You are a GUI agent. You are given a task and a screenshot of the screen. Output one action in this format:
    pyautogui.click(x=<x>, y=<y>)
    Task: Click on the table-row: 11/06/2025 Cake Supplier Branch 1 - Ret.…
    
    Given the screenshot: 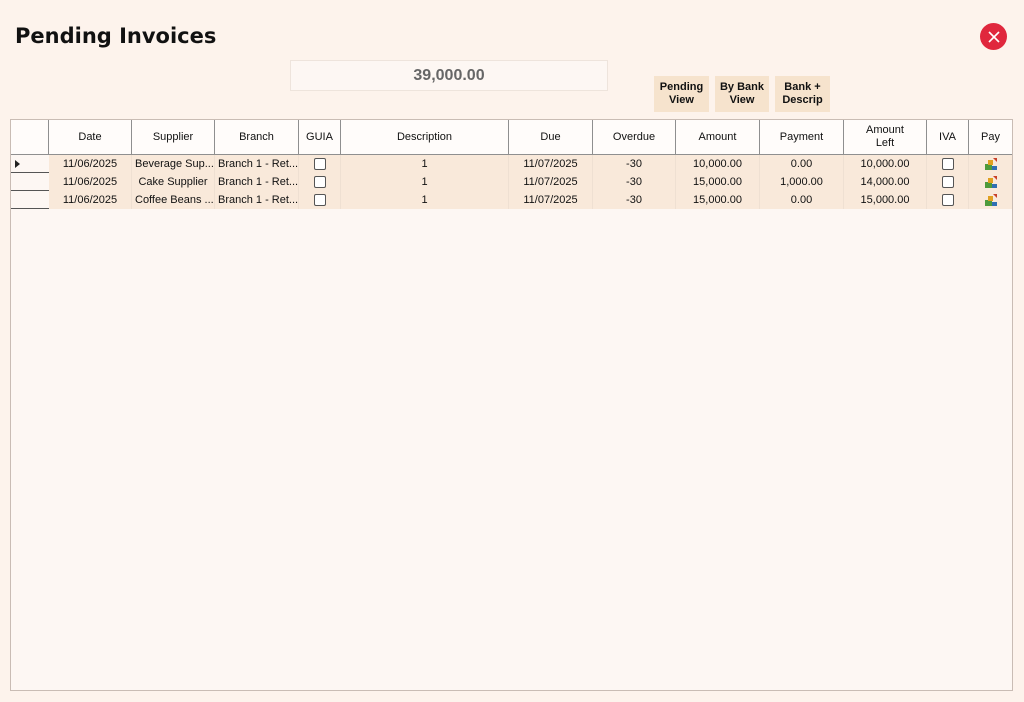 What is the action you would take?
    pyautogui.click(x=511, y=182)
    